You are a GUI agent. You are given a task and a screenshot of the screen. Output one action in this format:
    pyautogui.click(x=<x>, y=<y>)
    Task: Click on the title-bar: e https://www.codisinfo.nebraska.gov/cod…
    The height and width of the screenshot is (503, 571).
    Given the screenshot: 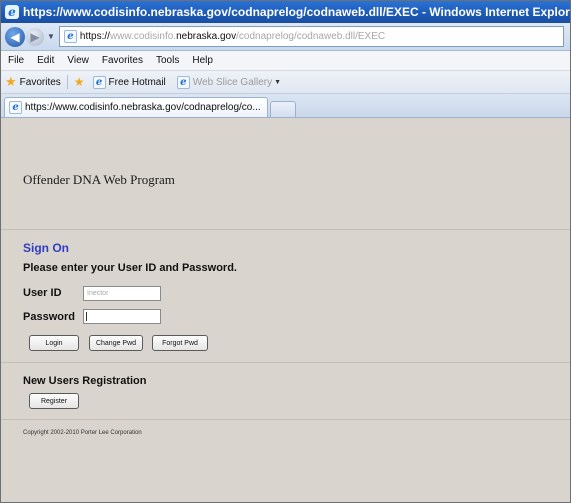 What is the action you would take?
    pyautogui.click(x=285, y=12)
    